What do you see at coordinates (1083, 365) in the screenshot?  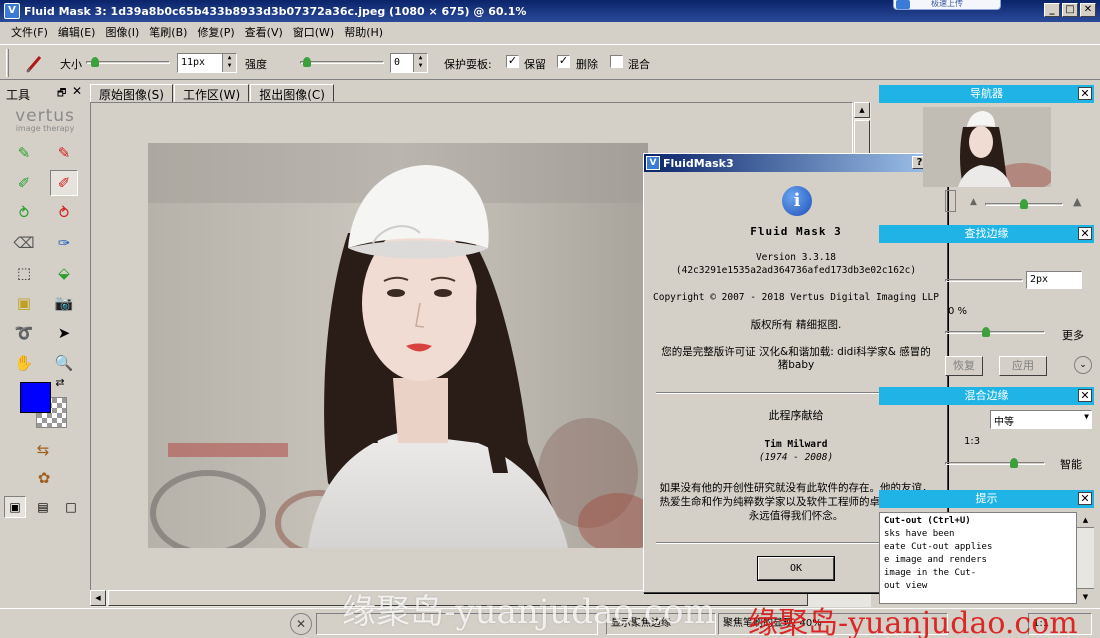 I see `expand-icon: ⌄` at bounding box center [1083, 365].